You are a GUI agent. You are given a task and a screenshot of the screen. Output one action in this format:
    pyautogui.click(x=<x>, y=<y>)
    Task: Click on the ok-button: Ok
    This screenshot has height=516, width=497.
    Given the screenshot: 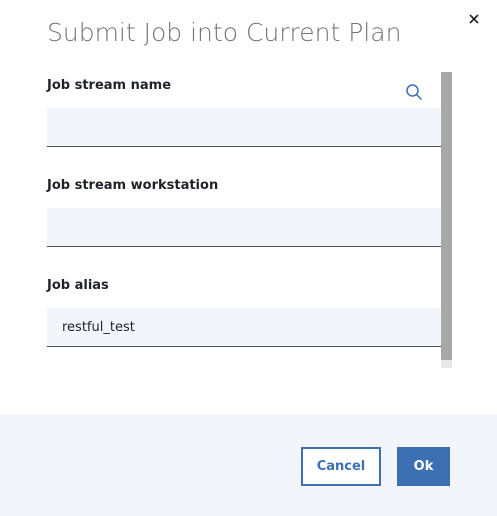 What is the action you would take?
    pyautogui.click(x=423, y=466)
    